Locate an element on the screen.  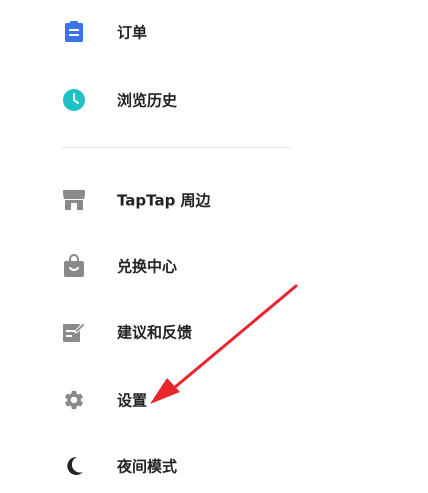
menu-item-label: 浏览历史 is located at coordinates (147, 100).